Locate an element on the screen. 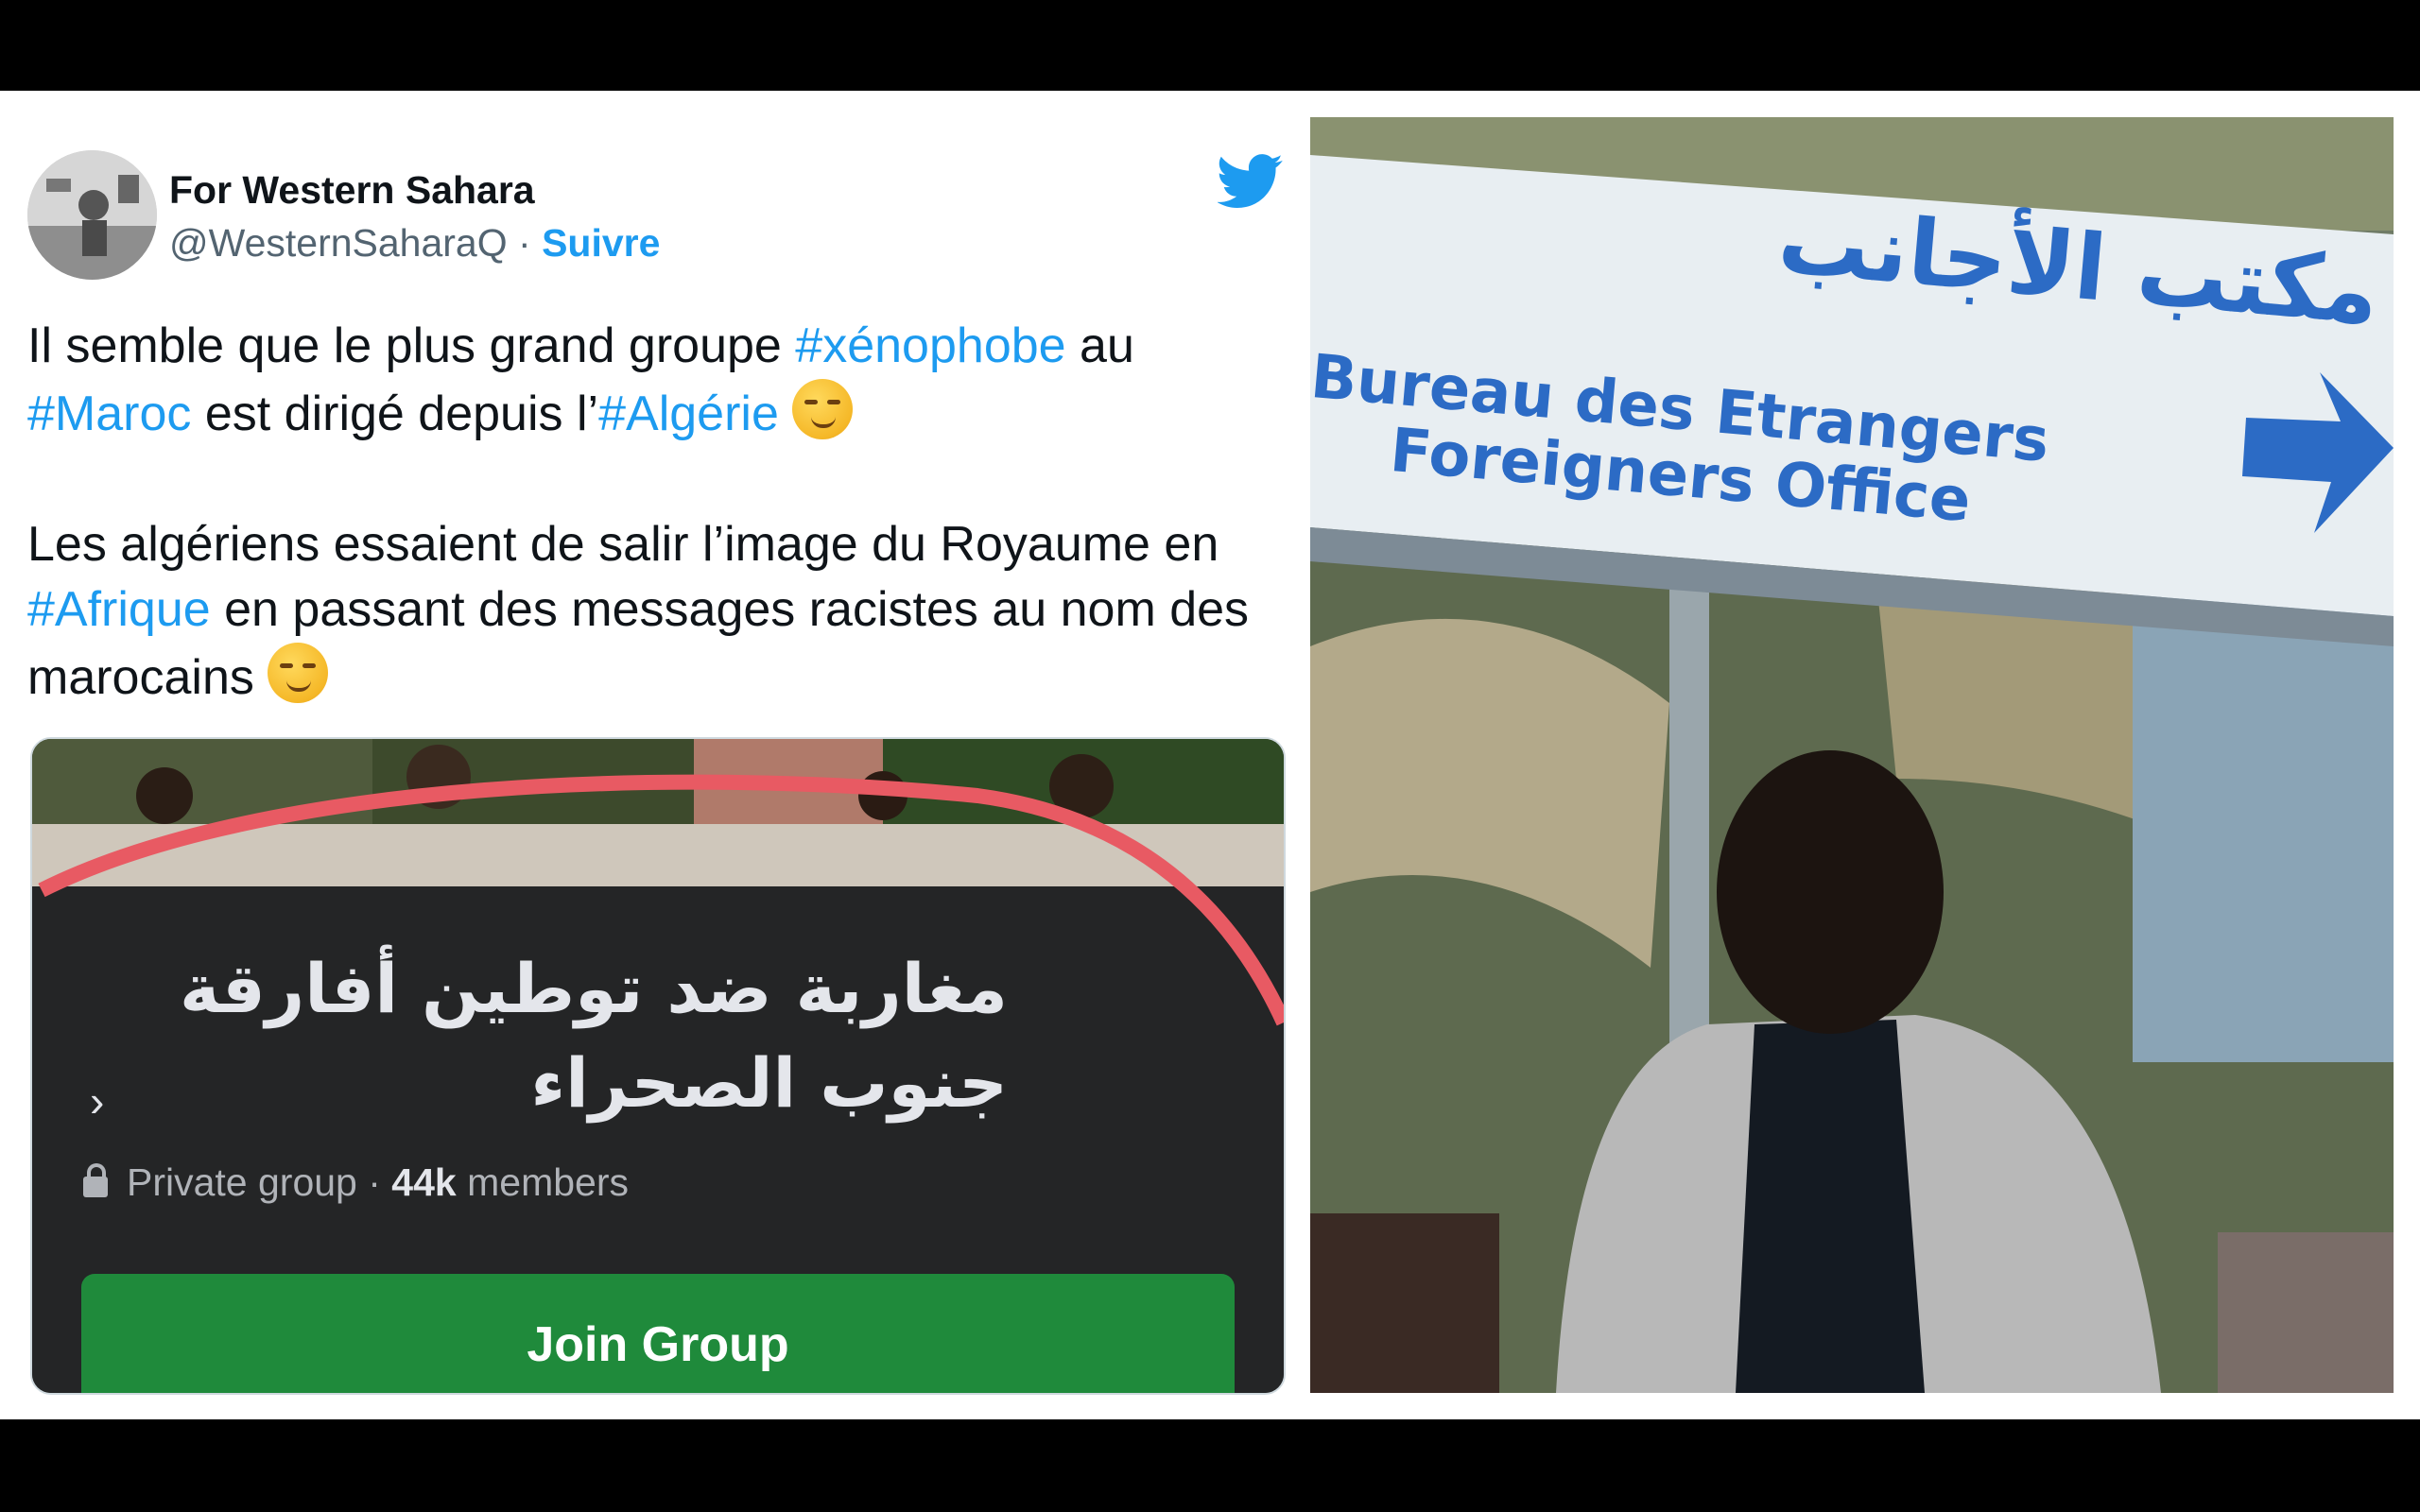 Image resolution: width=2420 pixels, height=1512 pixels. member-count: 44k is located at coordinates (424, 1182).